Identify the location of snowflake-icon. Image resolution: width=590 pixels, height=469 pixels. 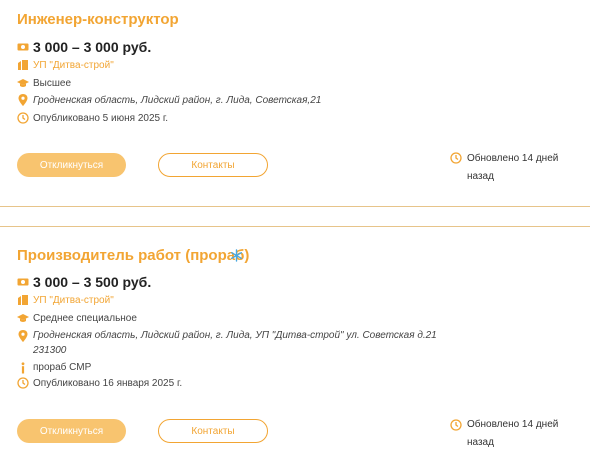
(237, 255).